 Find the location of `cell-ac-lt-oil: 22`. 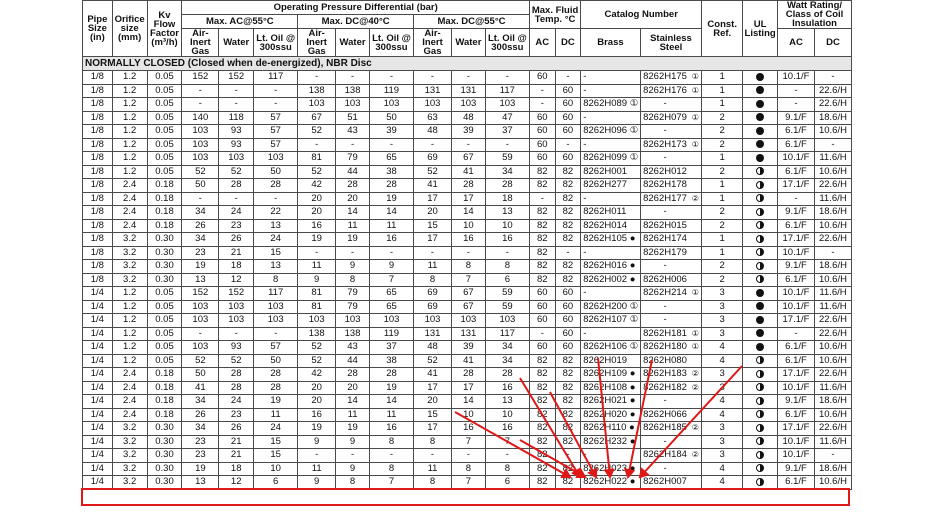

cell-ac-lt-oil: 22 is located at coordinates (276, 212).